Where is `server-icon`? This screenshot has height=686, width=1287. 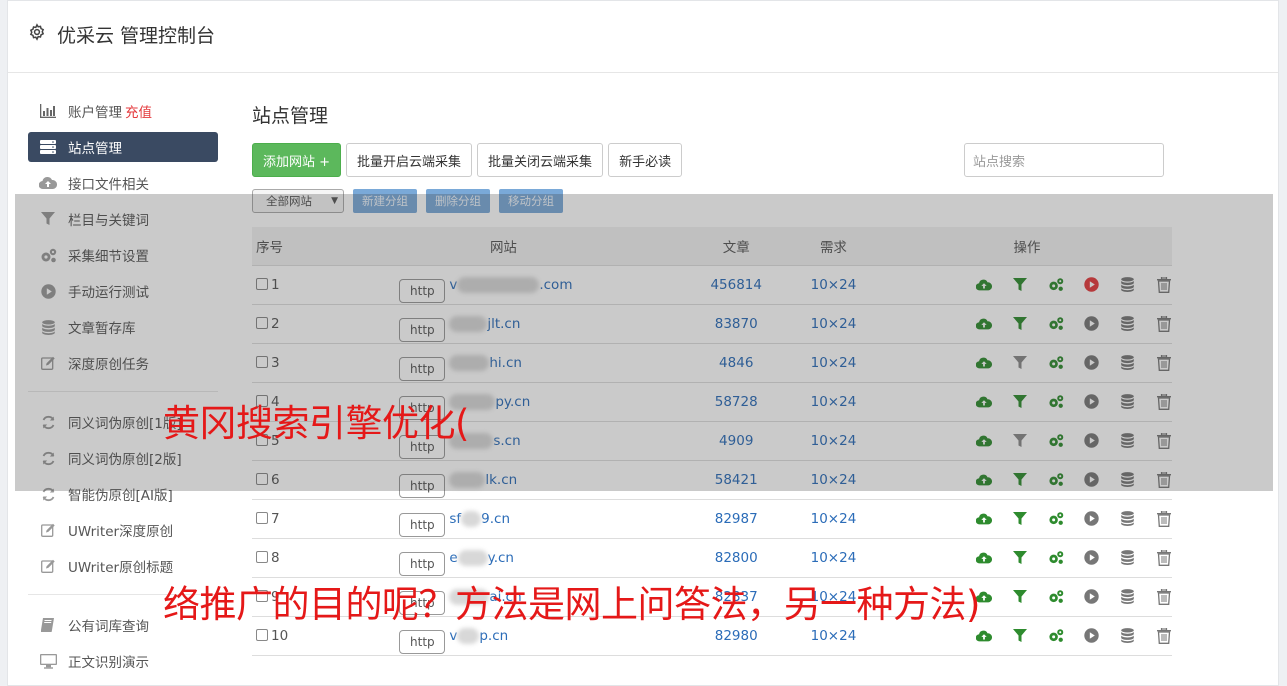
server-icon is located at coordinates (48, 147).